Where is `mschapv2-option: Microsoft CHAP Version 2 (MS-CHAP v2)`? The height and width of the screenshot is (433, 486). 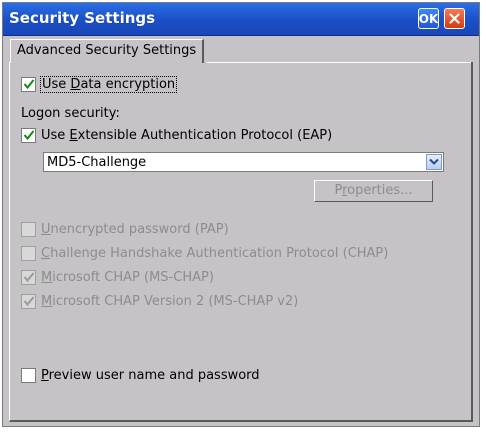
mschapv2-option: Microsoft CHAP Version 2 (MS-CHAP v2) is located at coordinates (159, 301).